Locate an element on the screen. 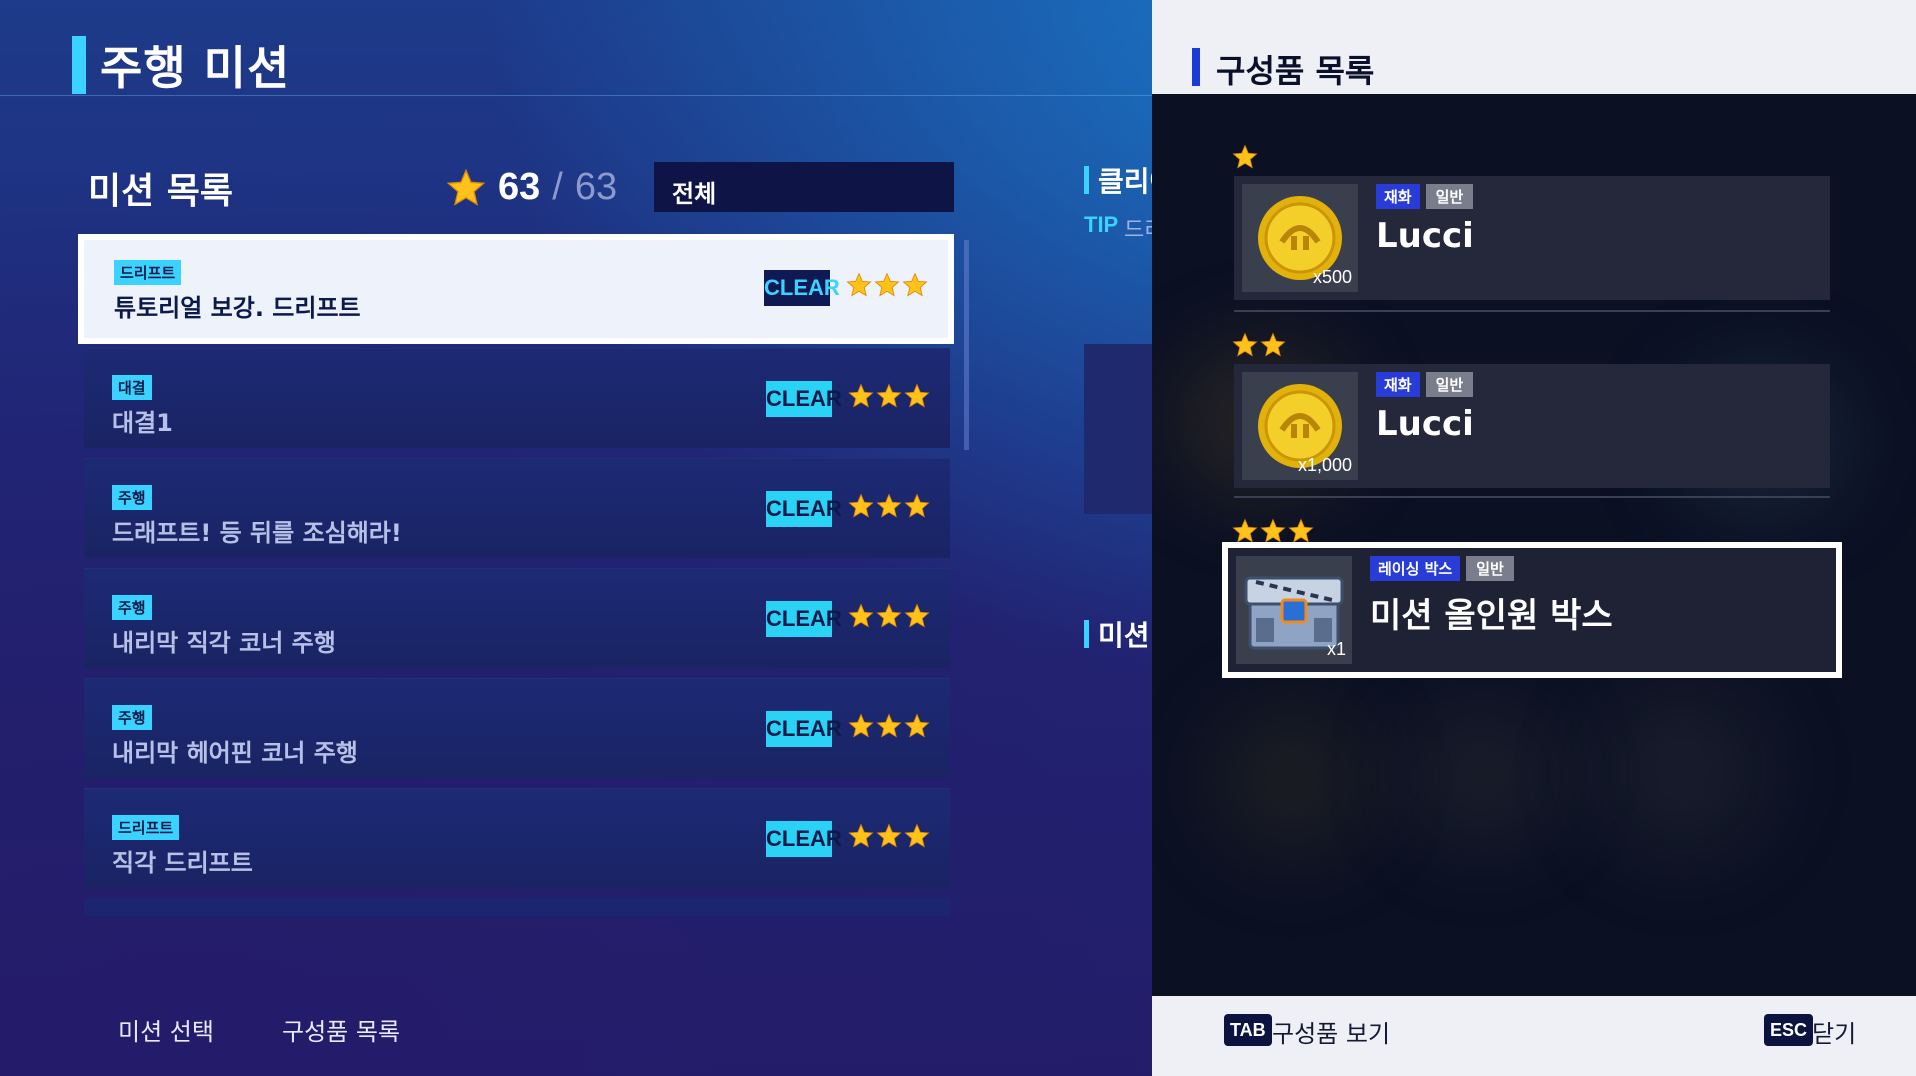  mission-row-partial is located at coordinates (517, 907).